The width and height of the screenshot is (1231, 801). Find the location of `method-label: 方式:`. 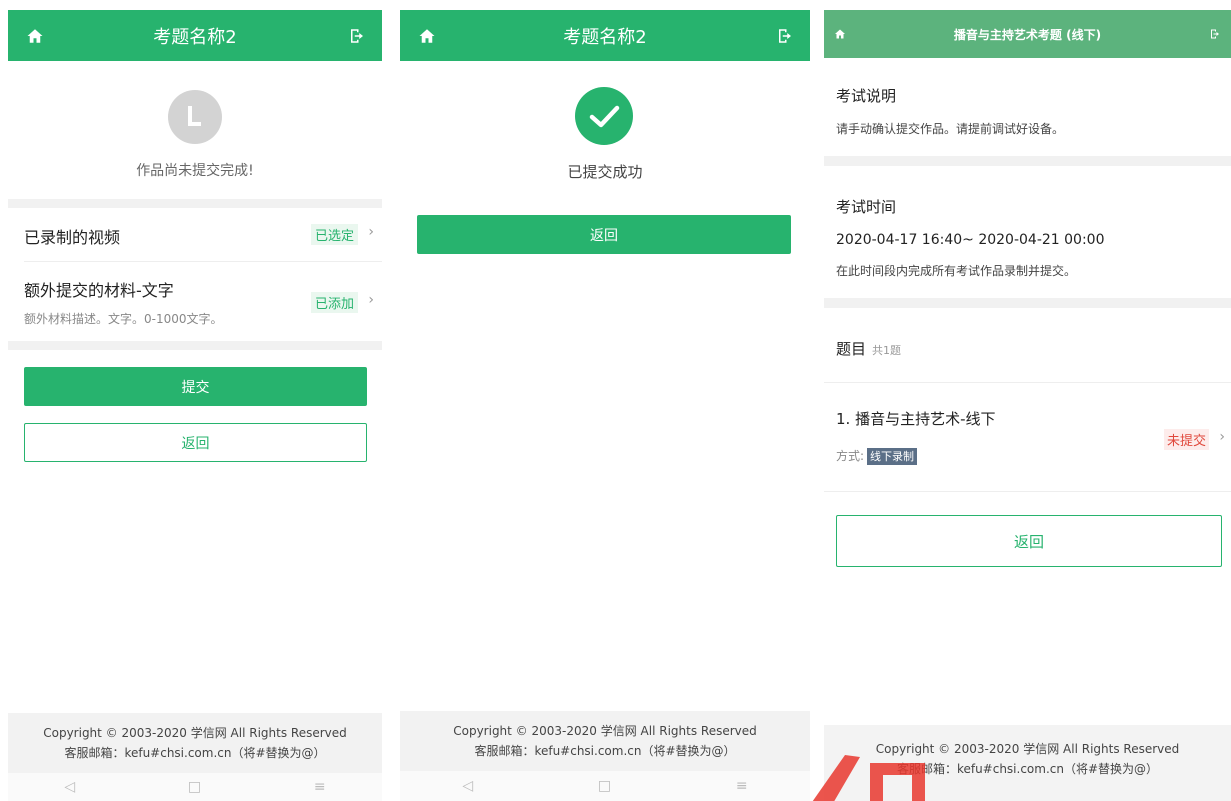

method-label: 方式: is located at coordinates (850, 456).